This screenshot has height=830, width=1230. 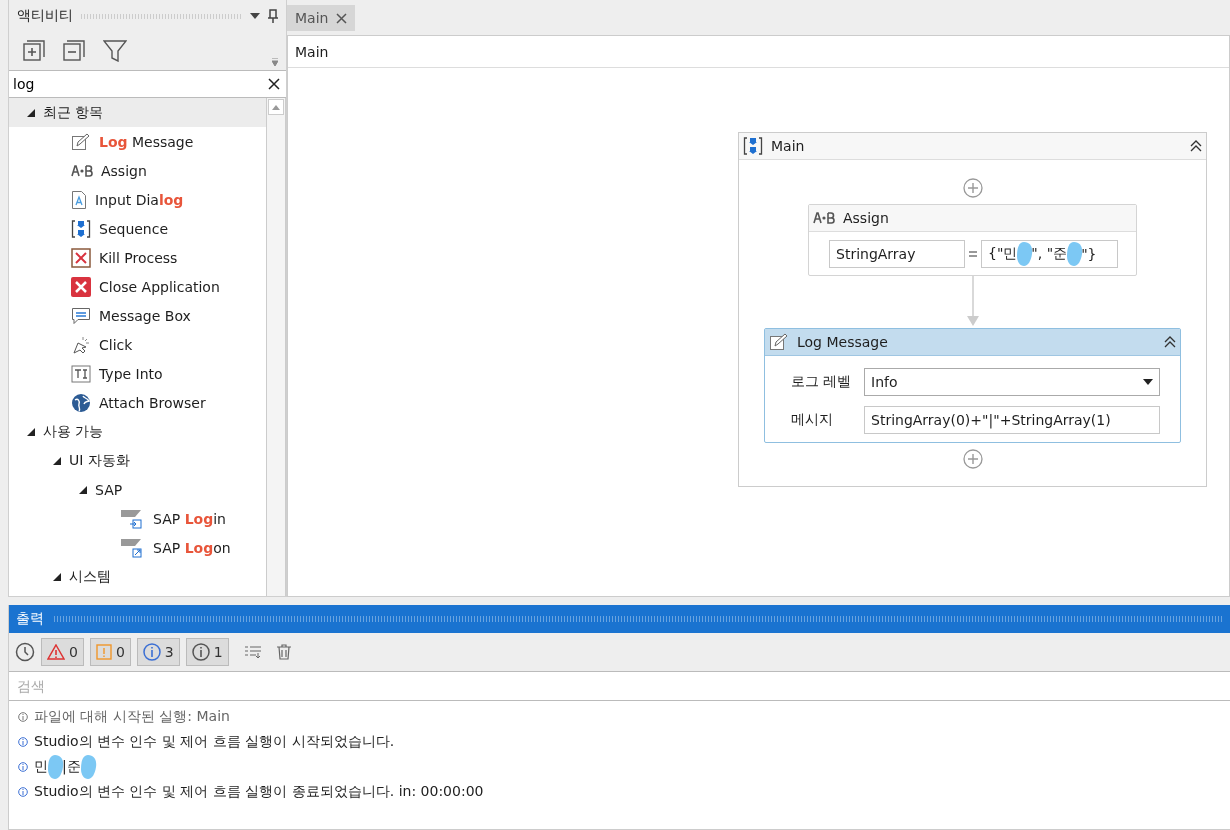 I want to click on tree-item: Attach Browser, so click(x=137, y=402).